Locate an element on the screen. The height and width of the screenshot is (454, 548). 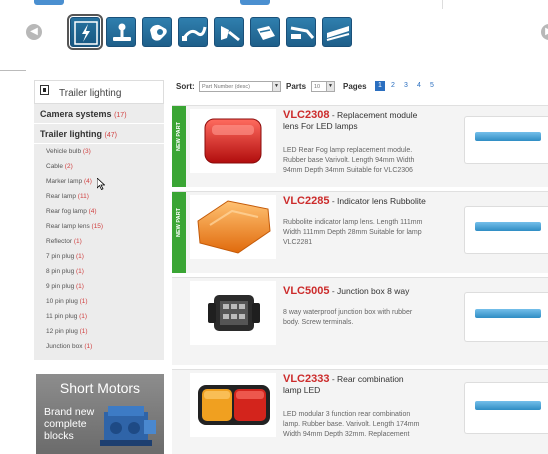
item-label: 8 pin plug is located at coordinates (60, 271).